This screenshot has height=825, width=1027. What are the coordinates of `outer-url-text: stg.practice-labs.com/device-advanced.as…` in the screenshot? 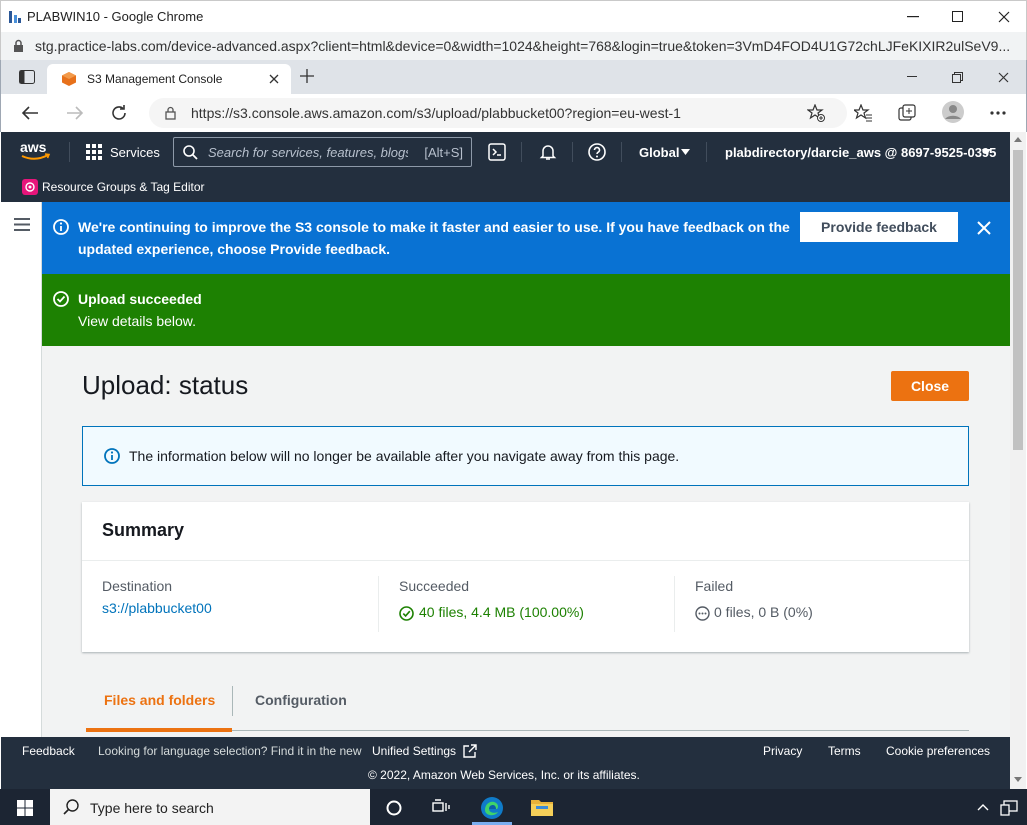 It's located at (523, 46).